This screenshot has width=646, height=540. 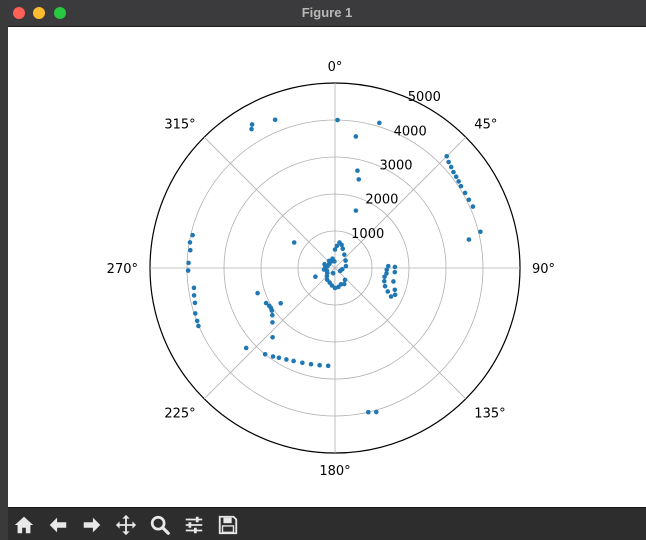 I want to click on theta-tick-label: 180°, so click(x=334, y=471).